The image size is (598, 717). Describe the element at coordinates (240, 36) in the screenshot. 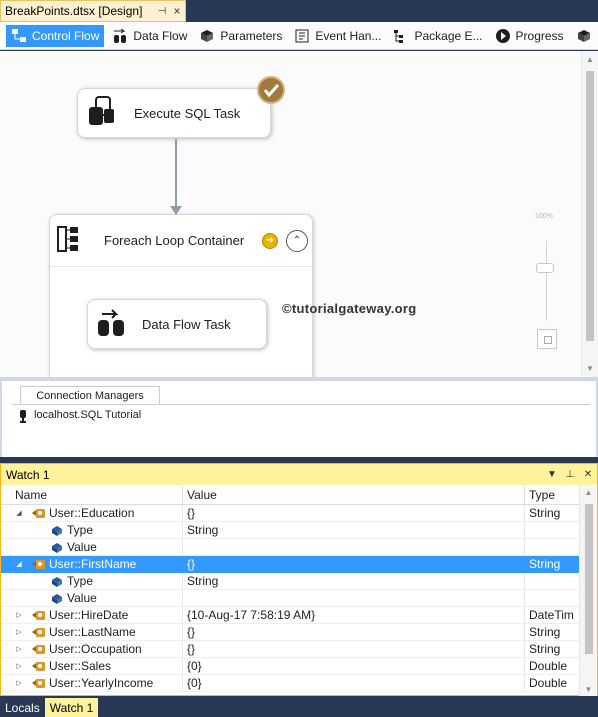

I see `tab-parameters: Parameters` at that location.